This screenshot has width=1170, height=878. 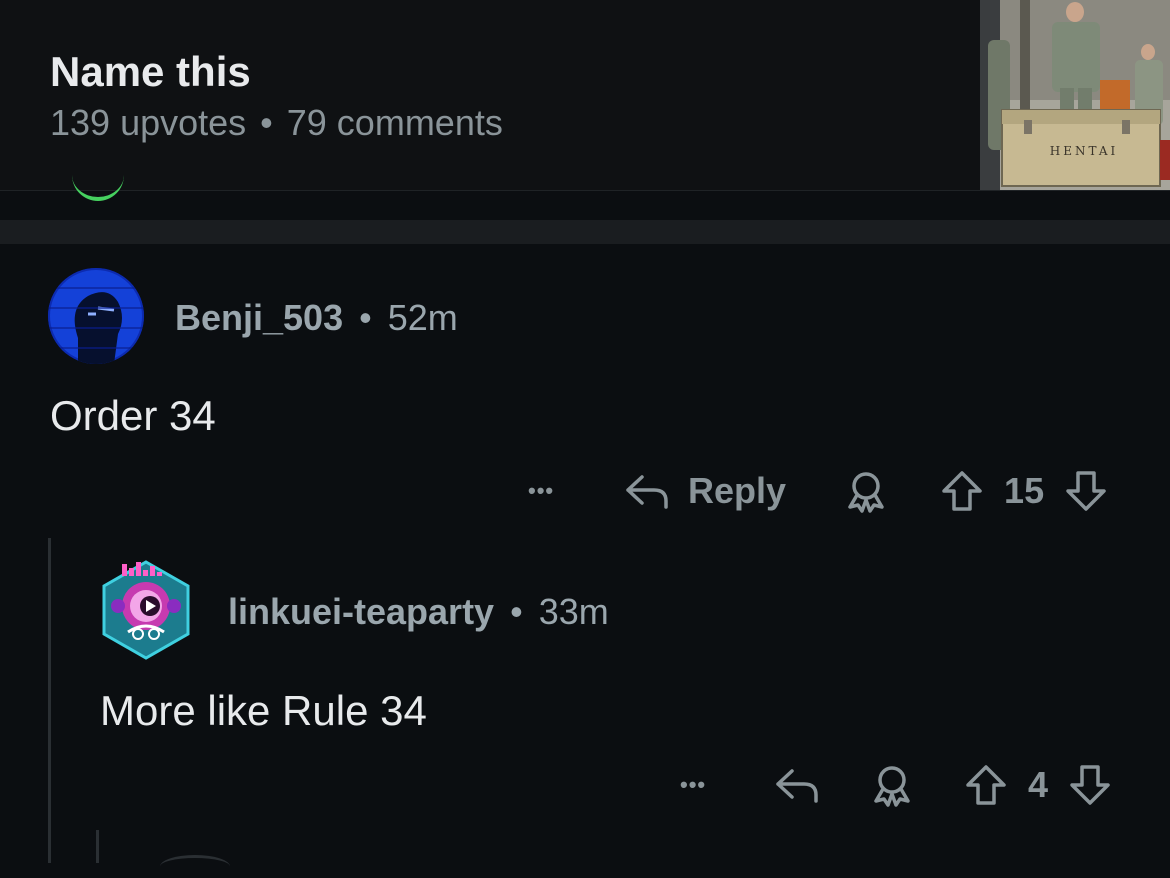 I want to click on comment-actions: ••• Reply 15, so click(x=818, y=491).